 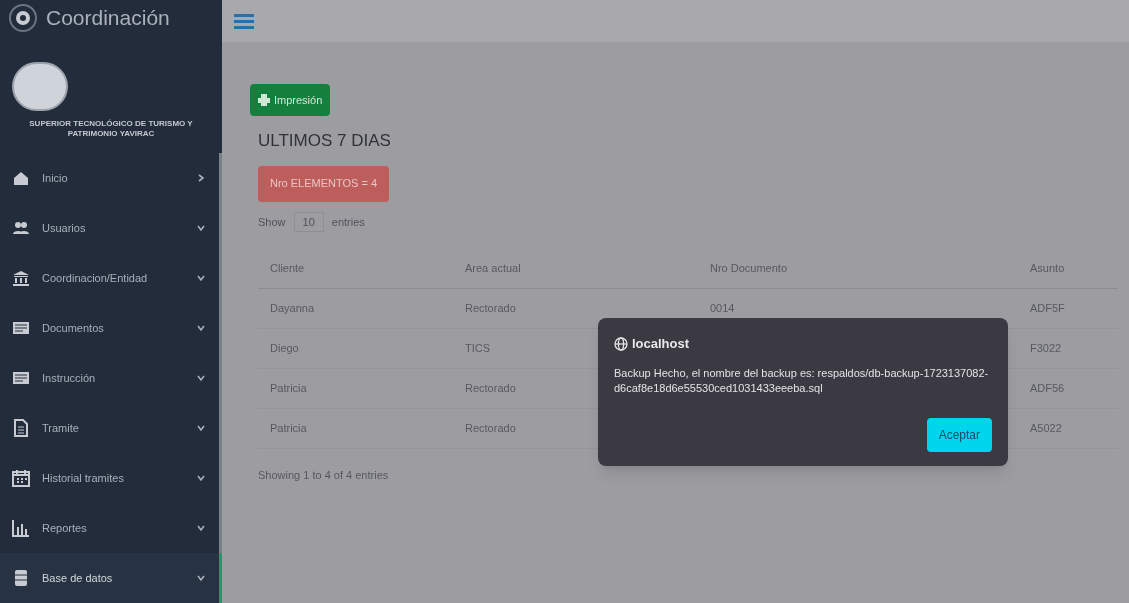 What do you see at coordinates (1047, 307) in the screenshot?
I see `table-cell: ADF5F` at bounding box center [1047, 307].